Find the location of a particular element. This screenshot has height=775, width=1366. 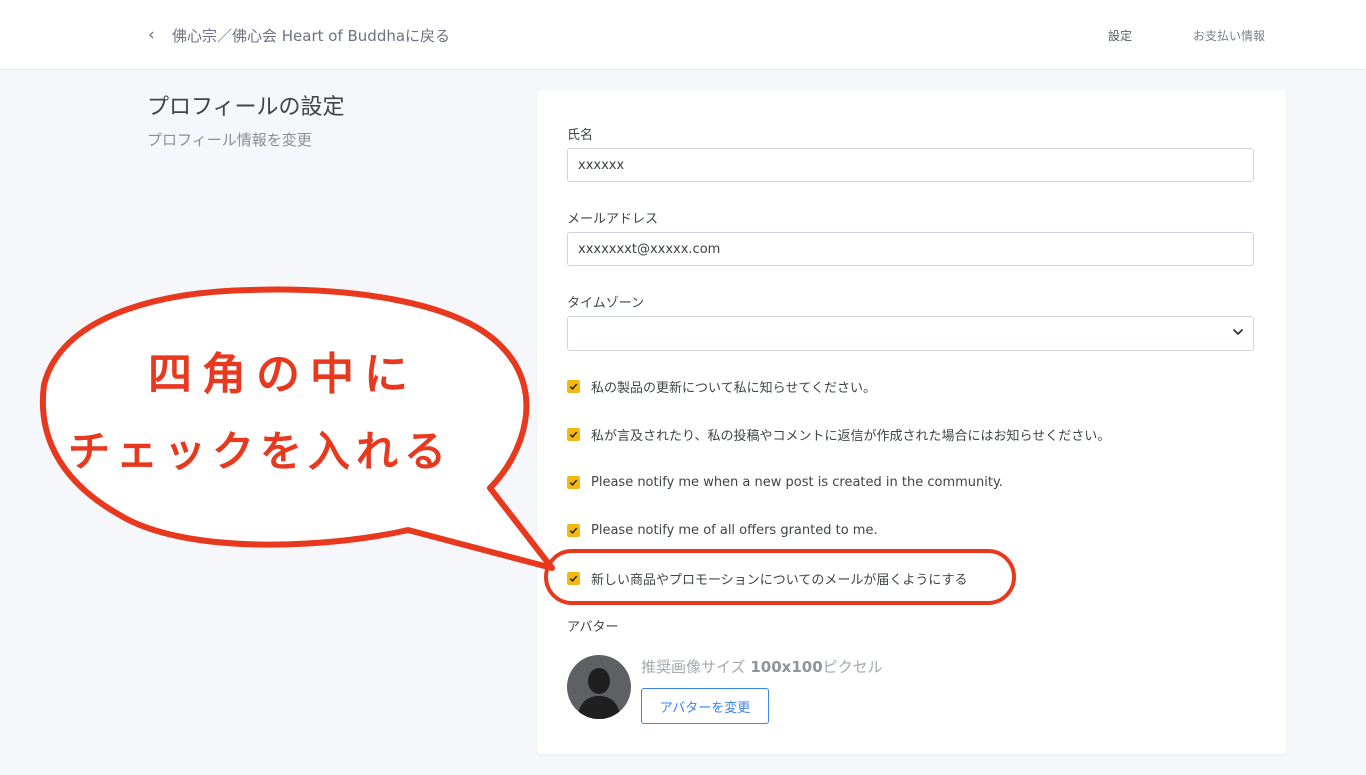

checkbox-row-mentions: 私が言及されたり、私の投稿やコメントに返信が作成された場合にはお知らせください。 is located at coordinates (838, 434).